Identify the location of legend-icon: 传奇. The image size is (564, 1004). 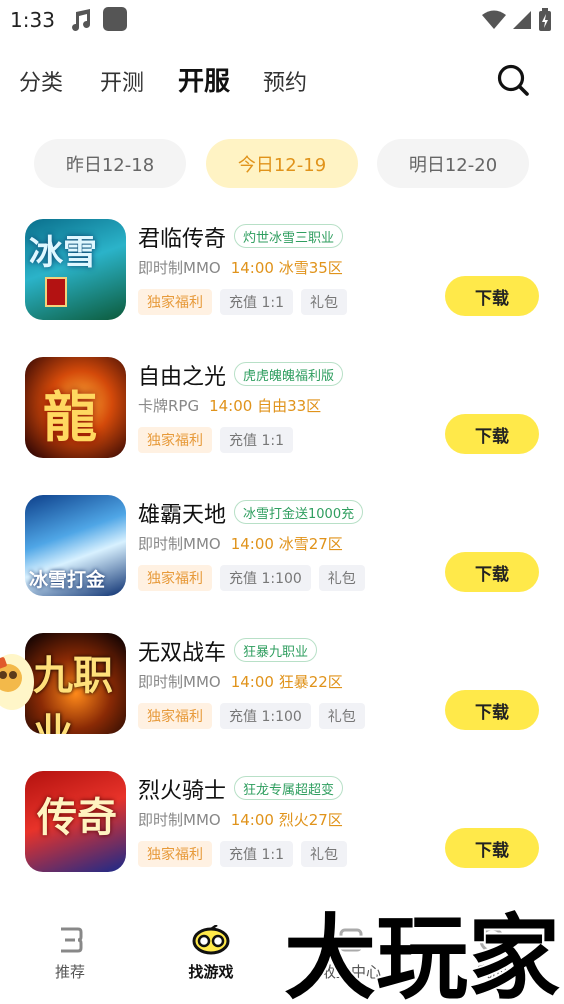
(75, 821).